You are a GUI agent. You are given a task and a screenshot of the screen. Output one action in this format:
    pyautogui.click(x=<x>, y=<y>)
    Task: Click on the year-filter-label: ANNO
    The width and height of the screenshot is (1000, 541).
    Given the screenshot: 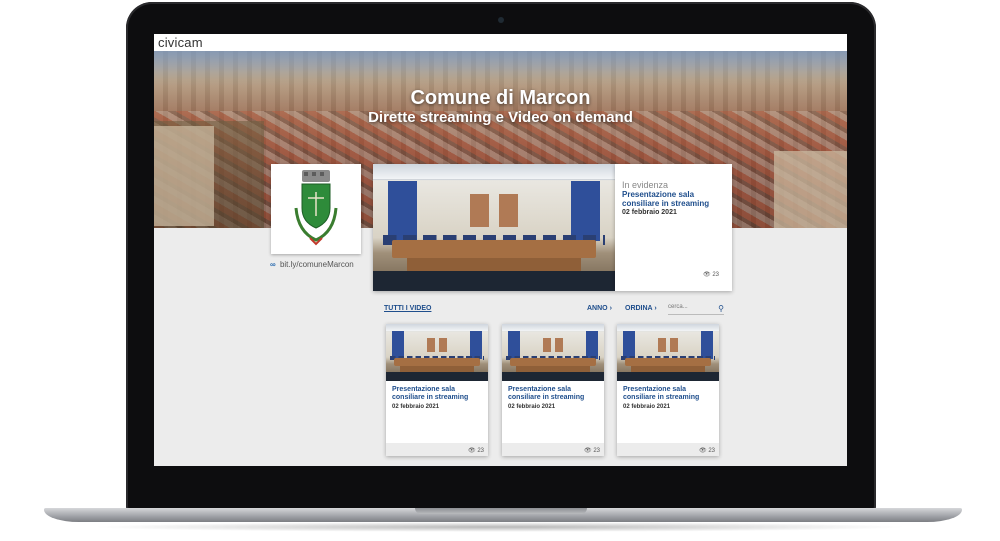 What is the action you would take?
    pyautogui.click(x=597, y=308)
    